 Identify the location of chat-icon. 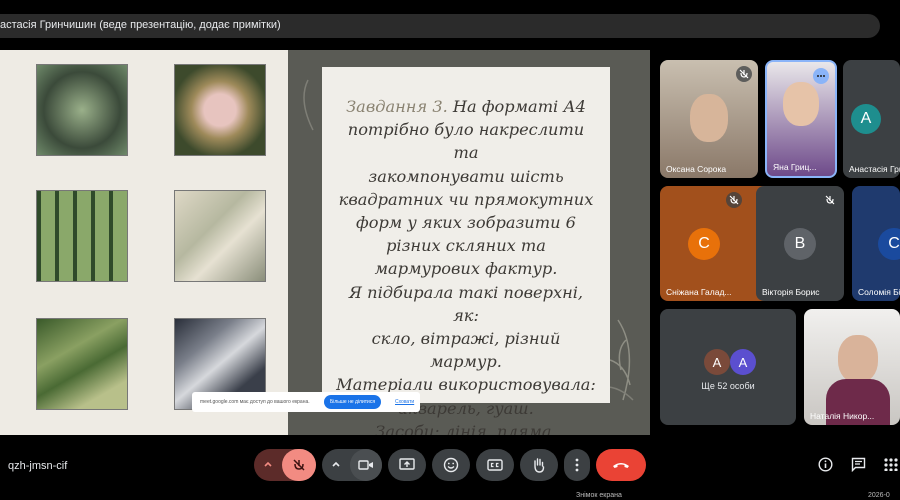
(858, 467).